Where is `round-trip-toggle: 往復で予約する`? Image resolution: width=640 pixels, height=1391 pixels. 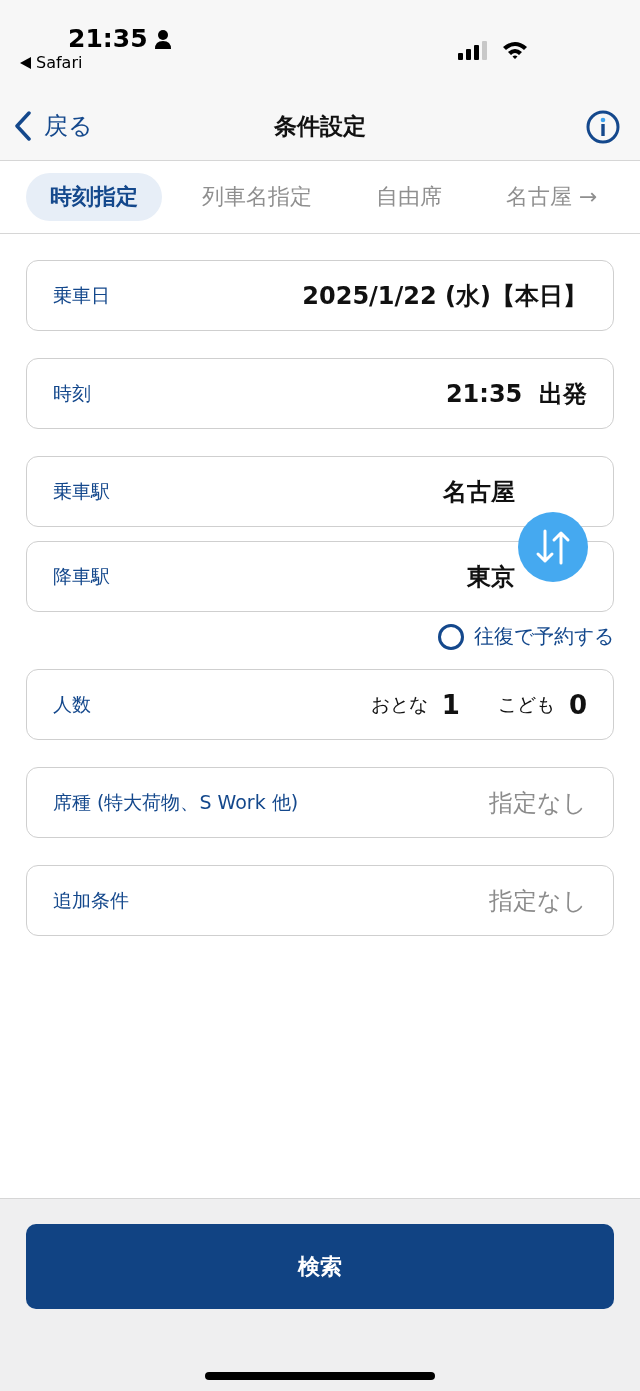 round-trip-toggle: 往復で予約する is located at coordinates (526, 636).